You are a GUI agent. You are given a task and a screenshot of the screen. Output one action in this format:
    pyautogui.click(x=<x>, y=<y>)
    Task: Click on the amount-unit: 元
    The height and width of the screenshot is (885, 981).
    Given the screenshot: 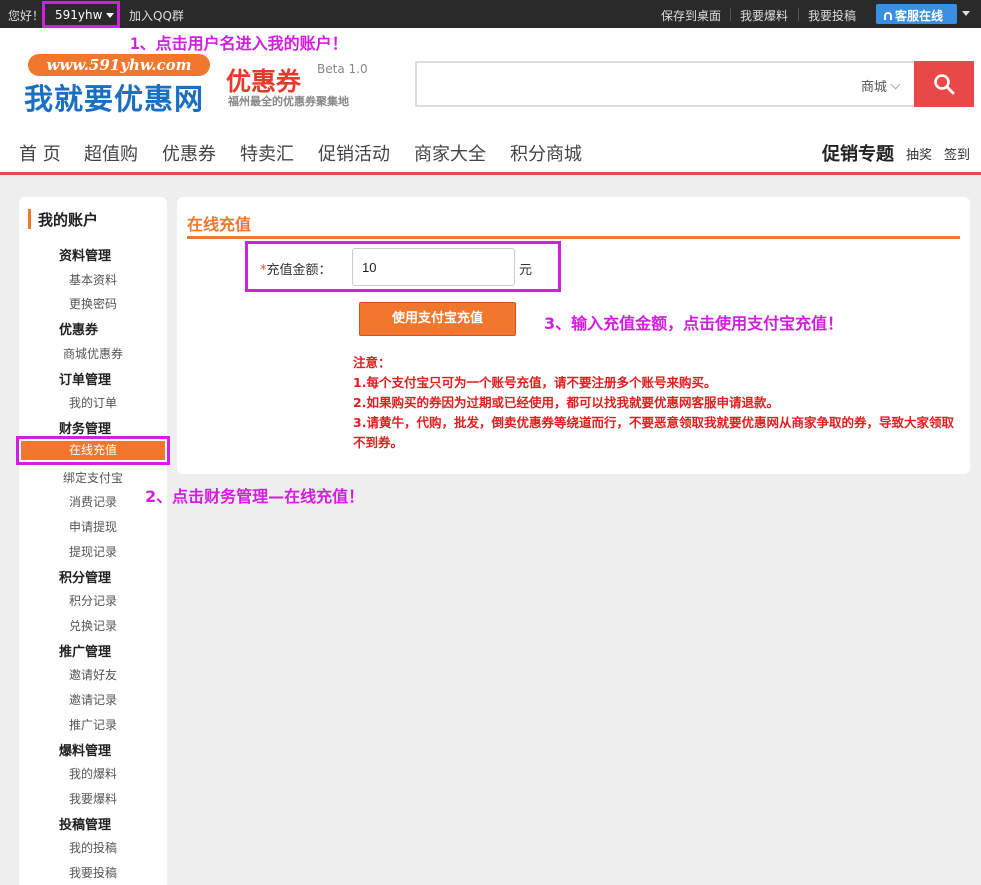 What is the action you would take?
    pyautogui.click(x=526, y=270)
    